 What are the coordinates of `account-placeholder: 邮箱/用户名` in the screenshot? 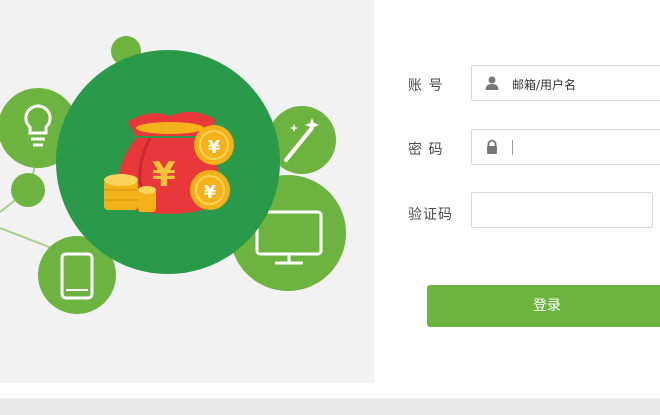 It's located at (544, 85).